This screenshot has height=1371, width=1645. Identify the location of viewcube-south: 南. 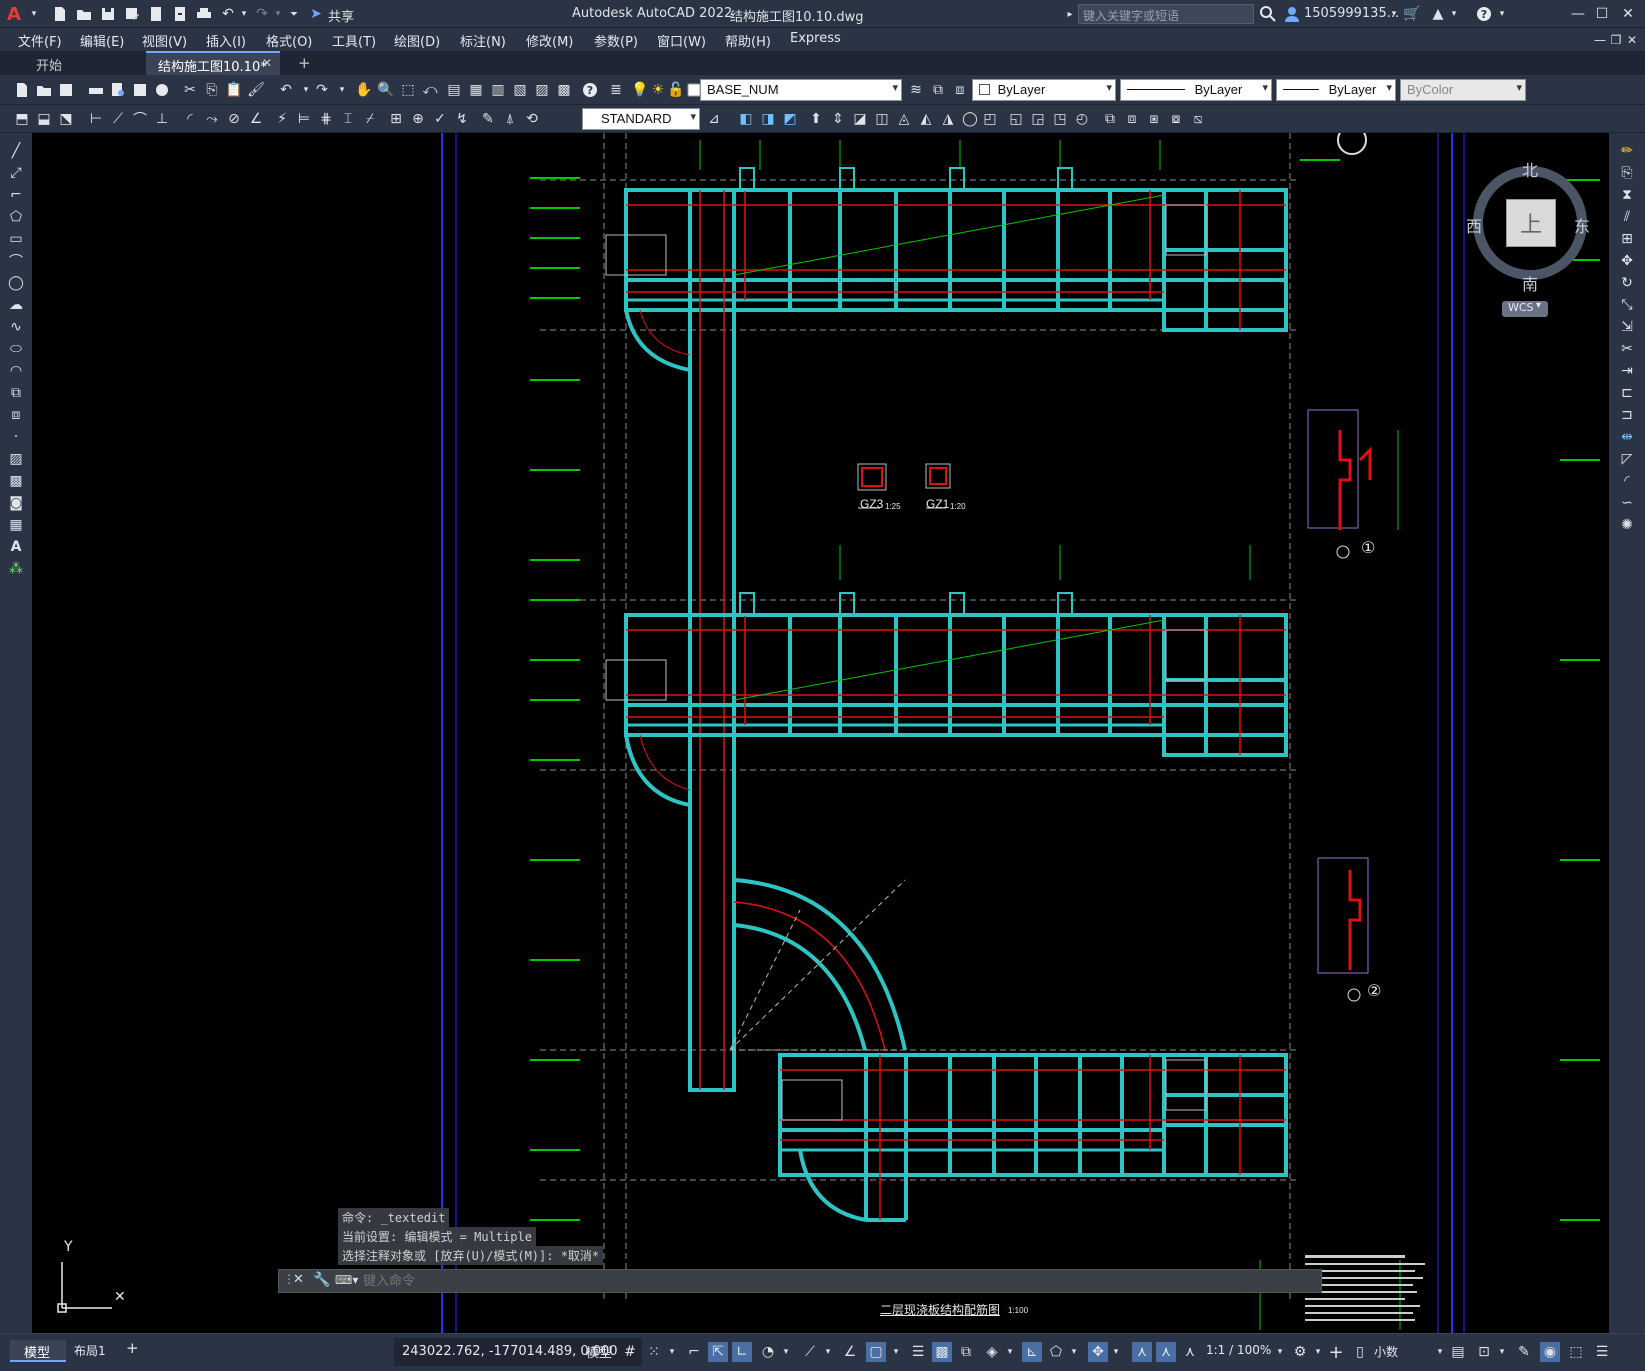
(1530, 283).